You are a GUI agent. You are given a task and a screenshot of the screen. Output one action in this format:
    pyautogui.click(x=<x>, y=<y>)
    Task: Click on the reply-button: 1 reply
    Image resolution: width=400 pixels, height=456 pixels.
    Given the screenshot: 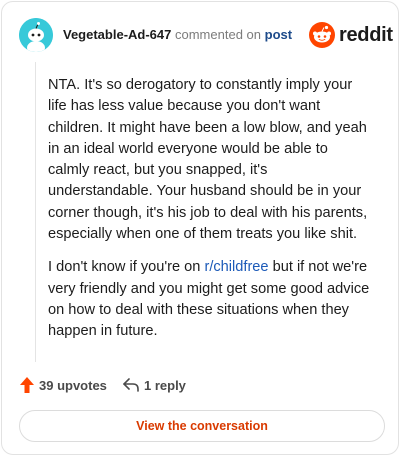 What is the action you would take?
    pyautogui.click(x=154, y=385)
    